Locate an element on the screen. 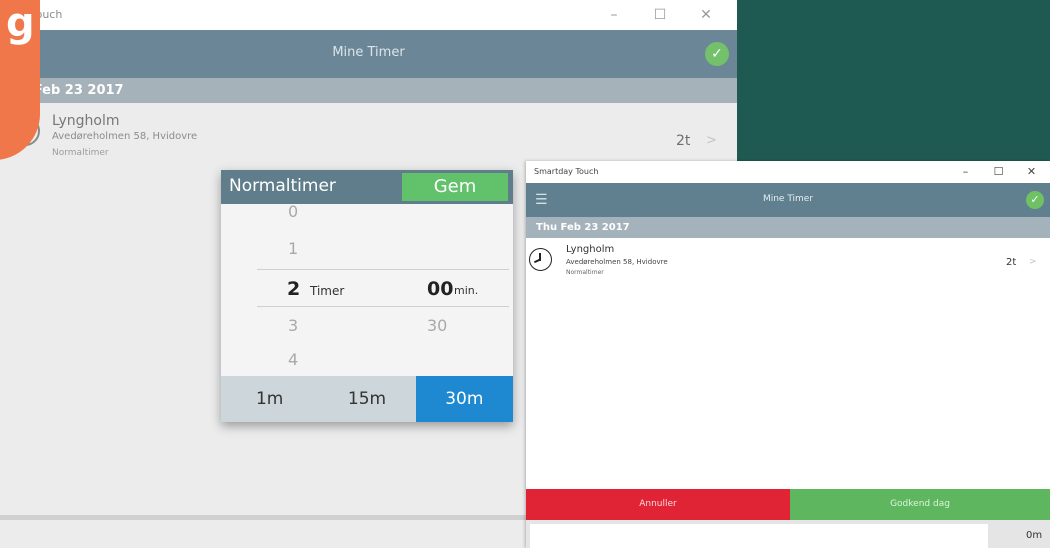  clock-icon is located at coordinates (540, 259).